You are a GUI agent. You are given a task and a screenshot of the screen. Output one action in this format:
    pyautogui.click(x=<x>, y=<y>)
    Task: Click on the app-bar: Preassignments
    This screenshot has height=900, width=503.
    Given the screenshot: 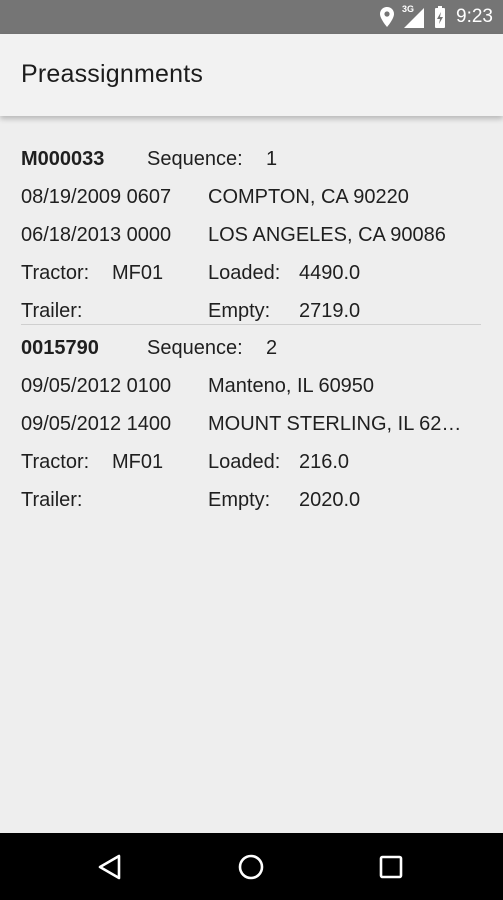 What is the action you would take?
    pyautogui.click(x=251, y=75)
    